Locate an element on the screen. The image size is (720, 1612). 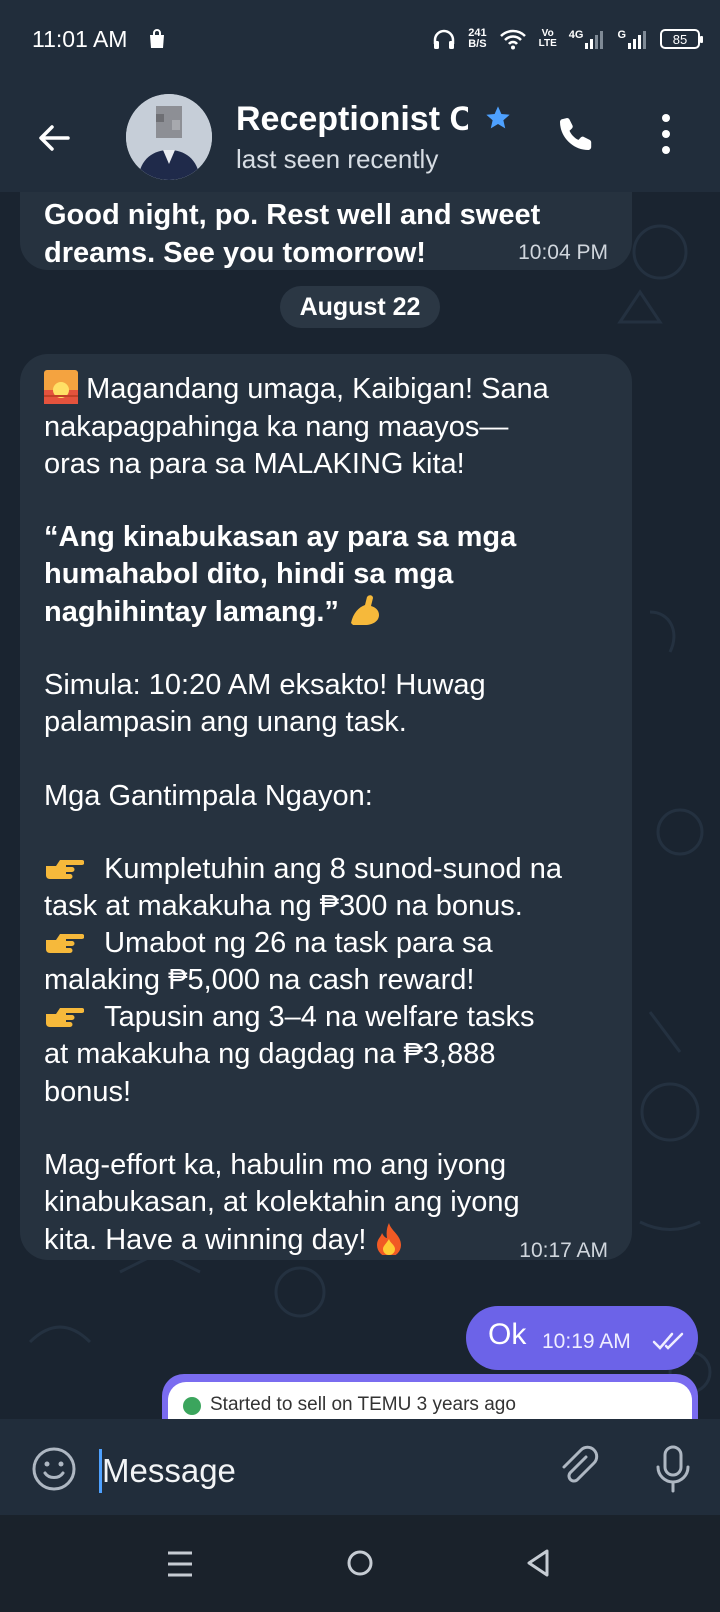
back-arrow-icon is located at coordinates (54, 138).